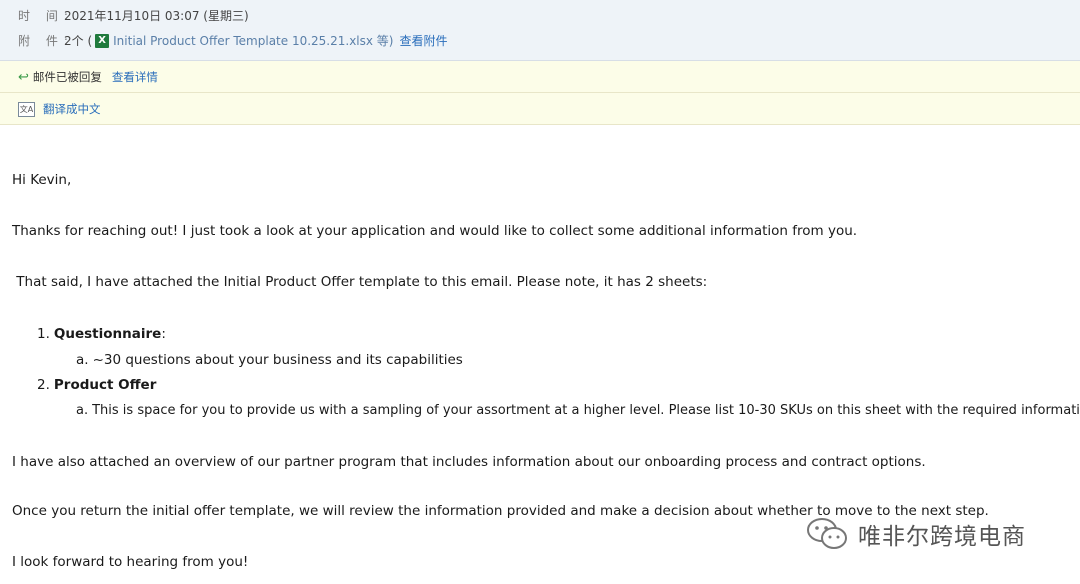 This screenshot has height=584, width=1080. Describe the element at coordinates (46, 16) in the screenshot. I see `time-label: 时 间:` at that location.